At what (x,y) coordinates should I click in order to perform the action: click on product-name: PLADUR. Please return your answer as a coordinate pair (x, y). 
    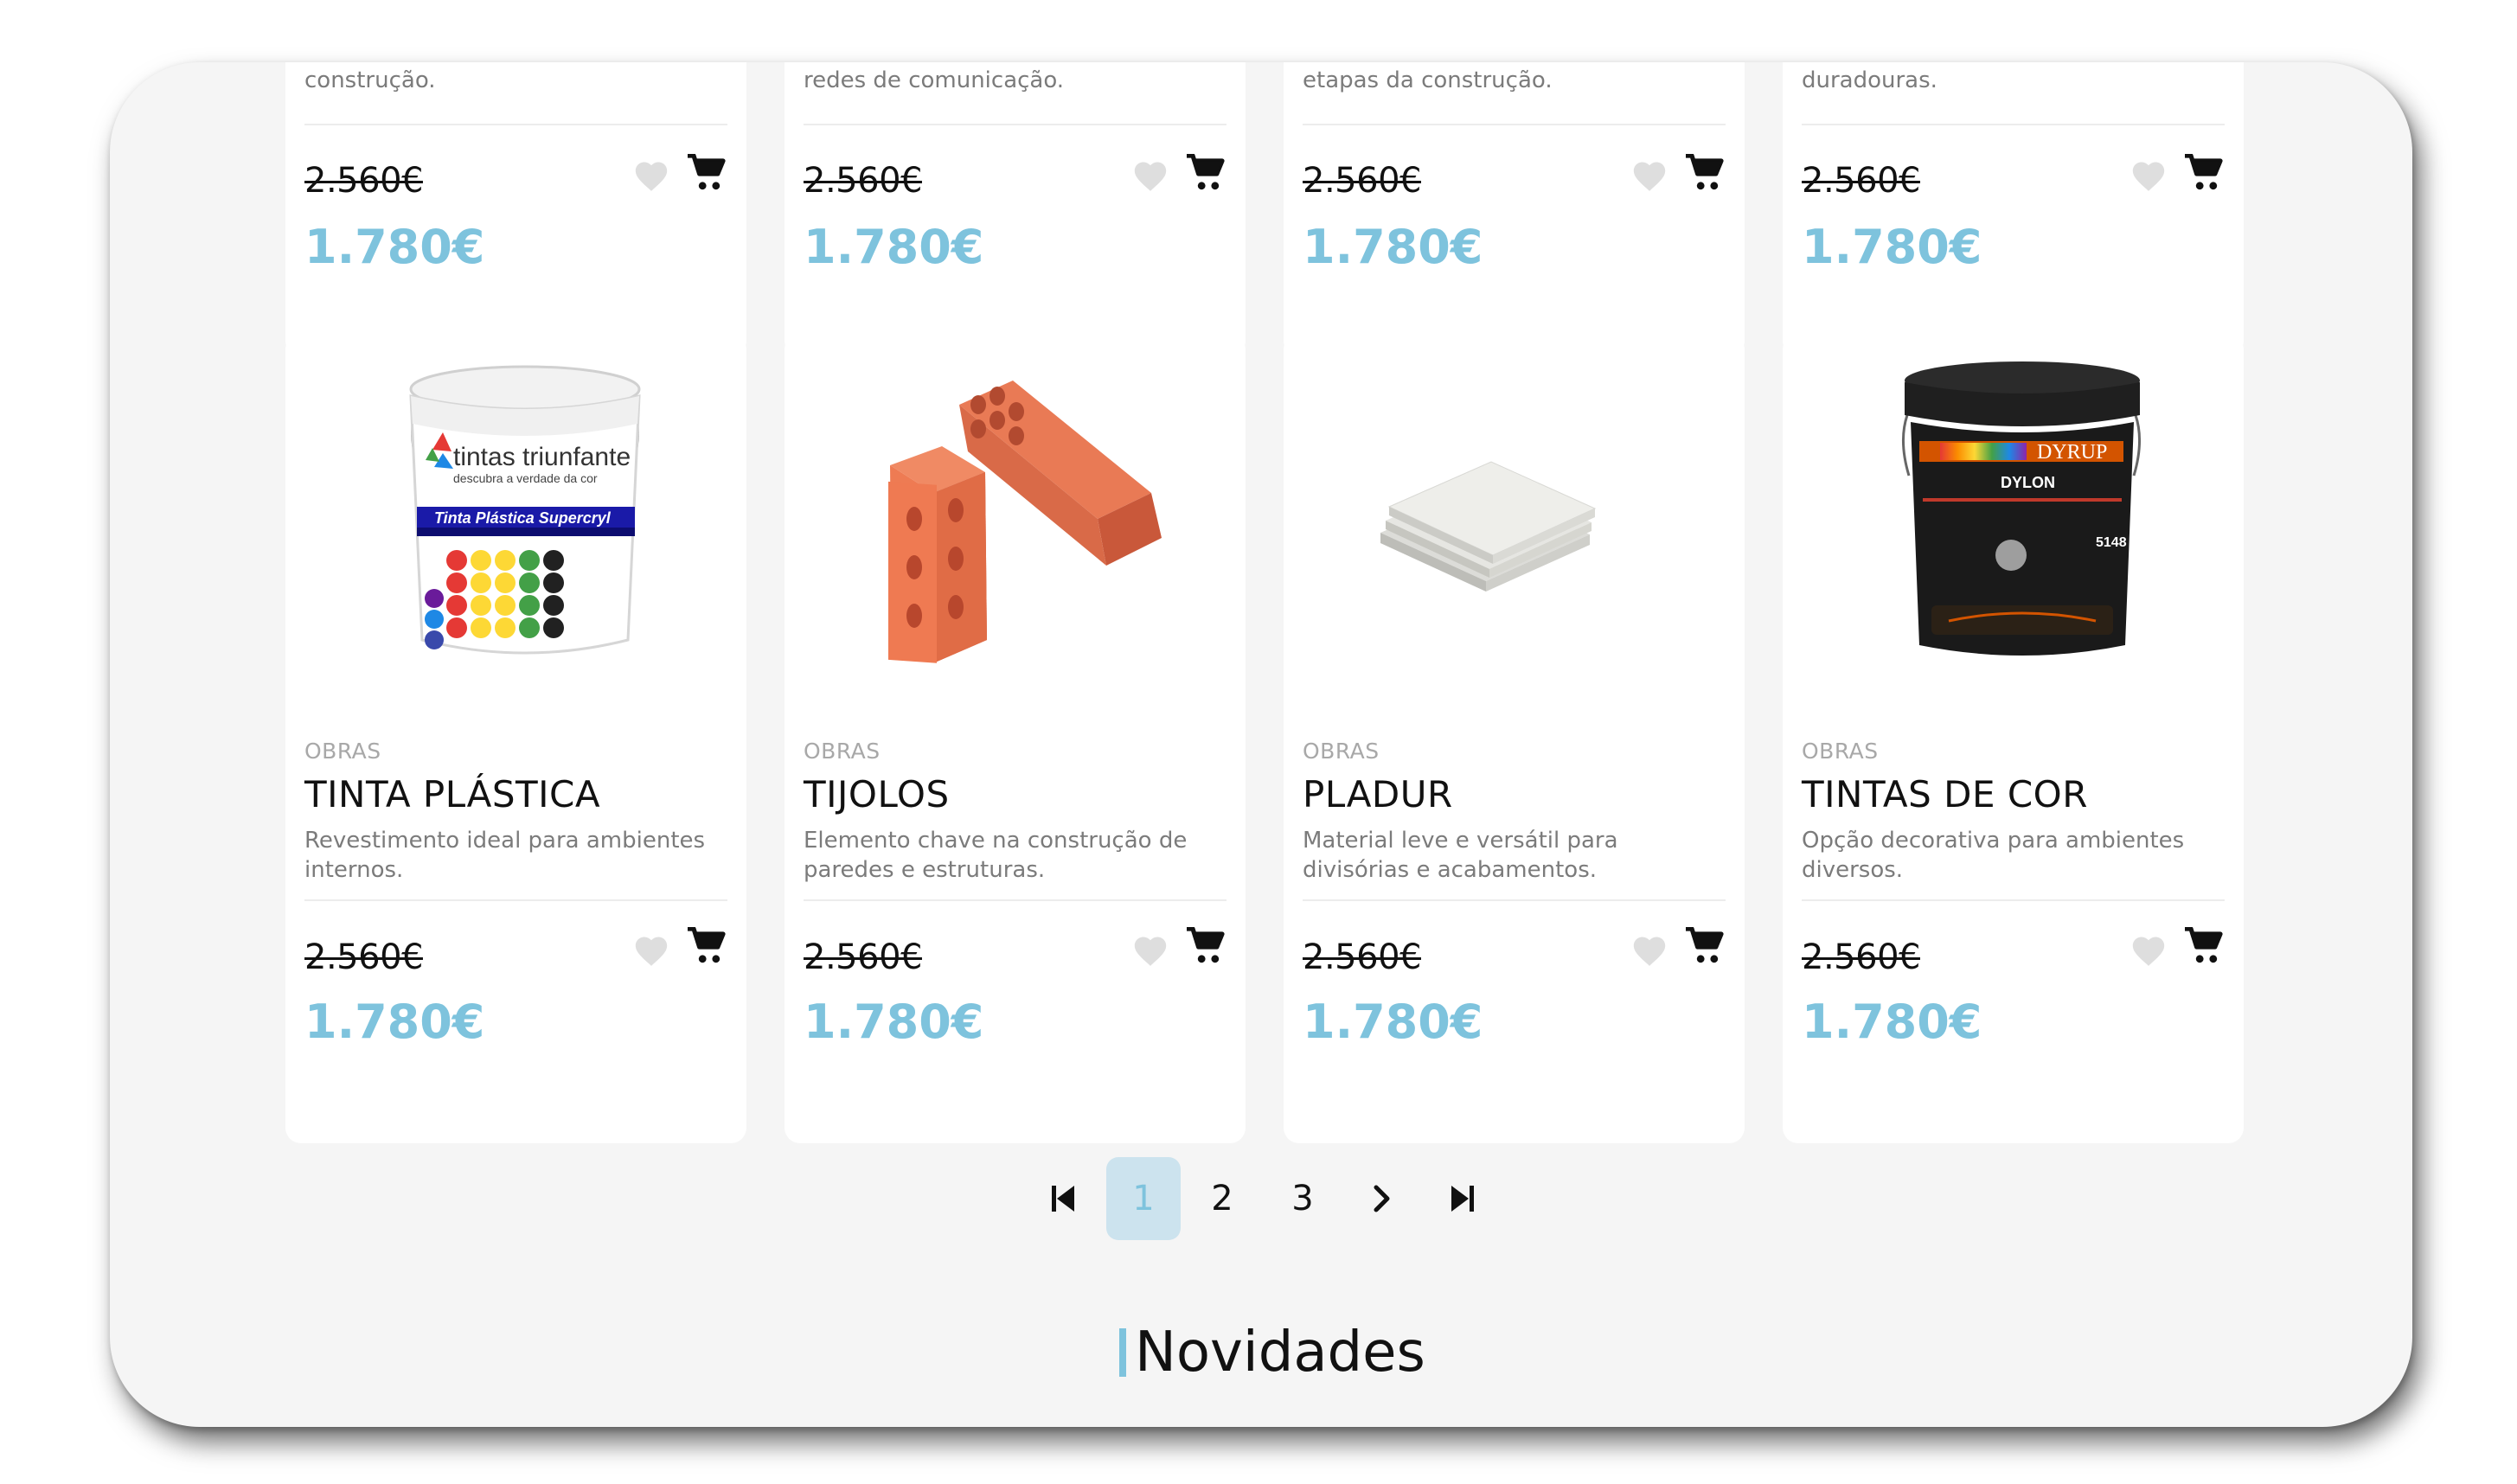
    Looking at the image, I should click on (1378, 795).